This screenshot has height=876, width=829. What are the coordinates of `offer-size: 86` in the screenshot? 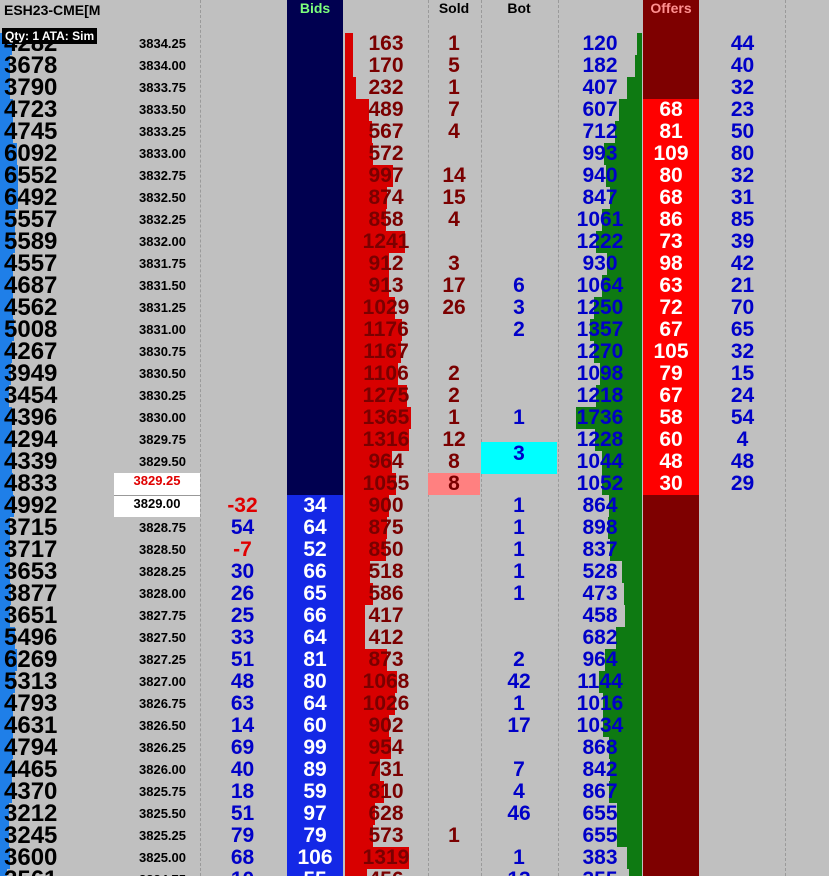 It's located at (671, 220).